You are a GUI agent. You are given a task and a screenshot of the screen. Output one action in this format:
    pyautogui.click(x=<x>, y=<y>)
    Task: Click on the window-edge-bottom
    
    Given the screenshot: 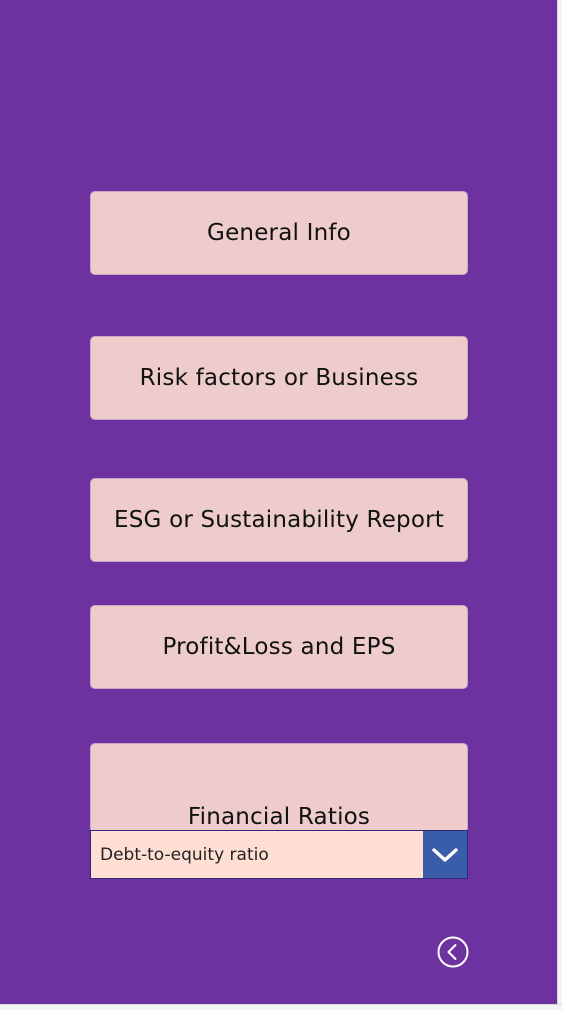 What is the action you would take?
    pyautogui.click(x=281, y=1007)
    